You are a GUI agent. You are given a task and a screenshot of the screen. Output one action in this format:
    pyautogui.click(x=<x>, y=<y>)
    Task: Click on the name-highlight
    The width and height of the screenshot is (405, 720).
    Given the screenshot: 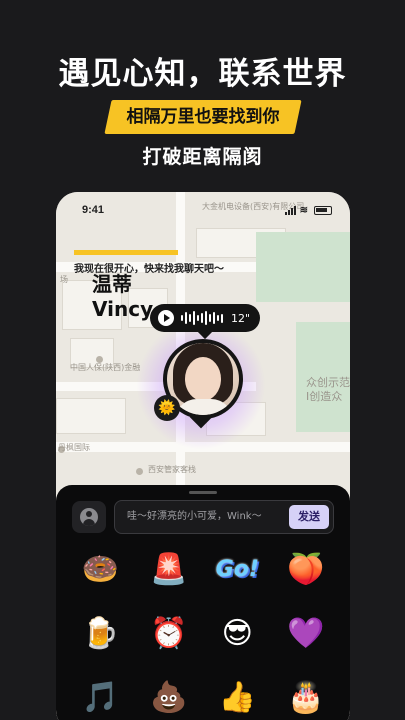 What is the action you would take?
    pyautogui.click(x=126, y=252)
    